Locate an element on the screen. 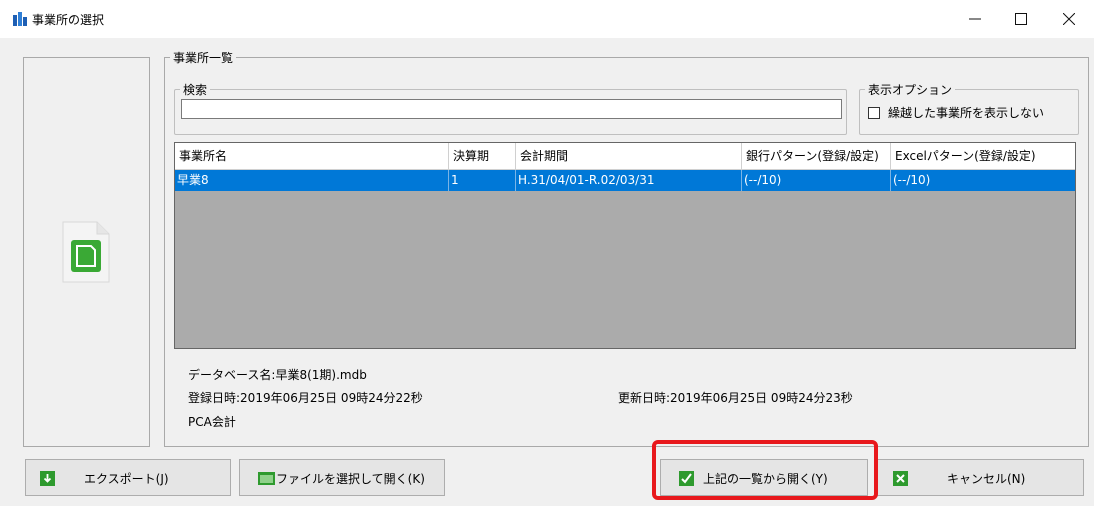  database-name: データベース名:早業8(1期).mdb is located at coordinates (277, 375).